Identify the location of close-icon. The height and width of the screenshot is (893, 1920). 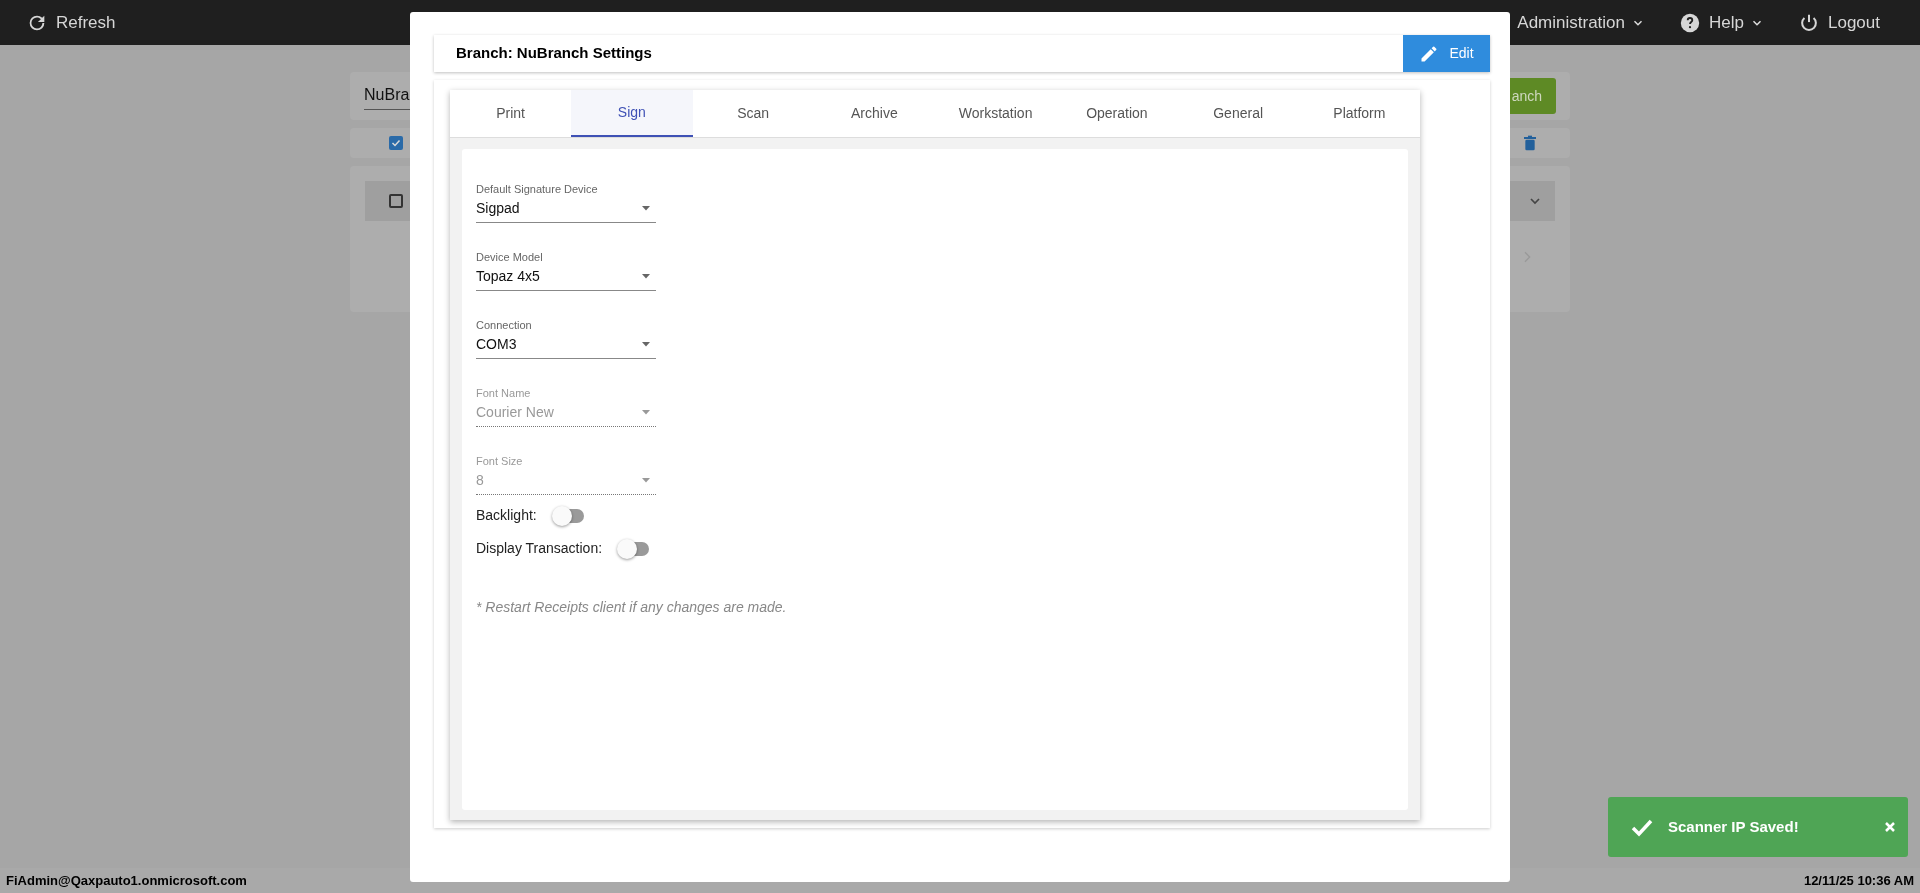
(1890, 827).